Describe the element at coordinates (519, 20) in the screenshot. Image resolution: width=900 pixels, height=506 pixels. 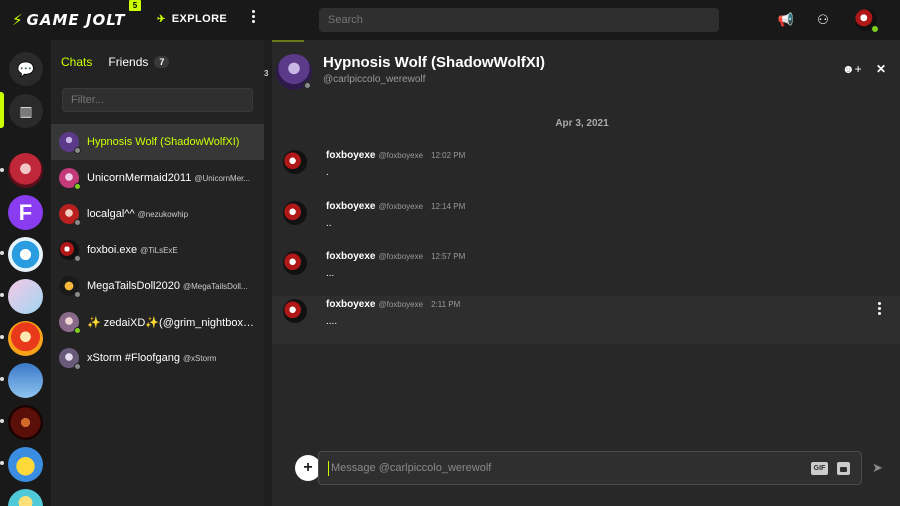
I see `search-input` at that location.